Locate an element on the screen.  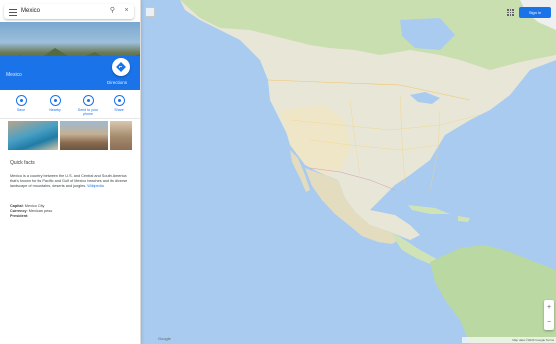
fact-label: Capital is located at coordinates (16, 206).